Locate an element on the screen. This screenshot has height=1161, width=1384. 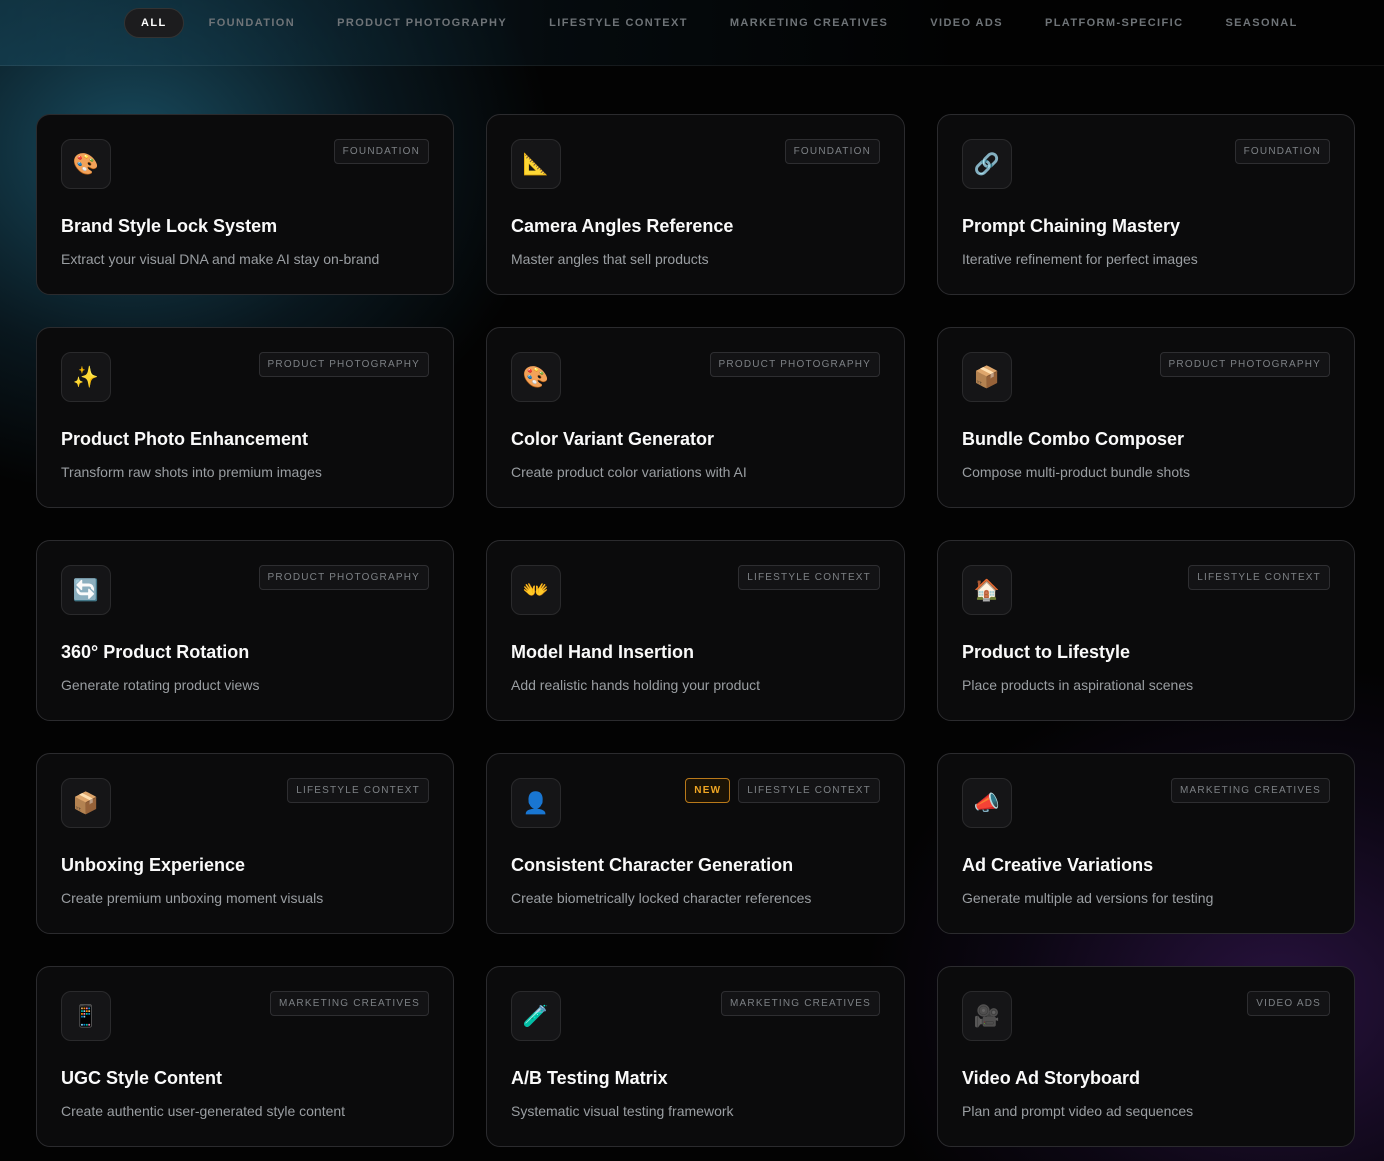
card-title: Video Ad Storyboard is located at coordinates (1051, 1078).